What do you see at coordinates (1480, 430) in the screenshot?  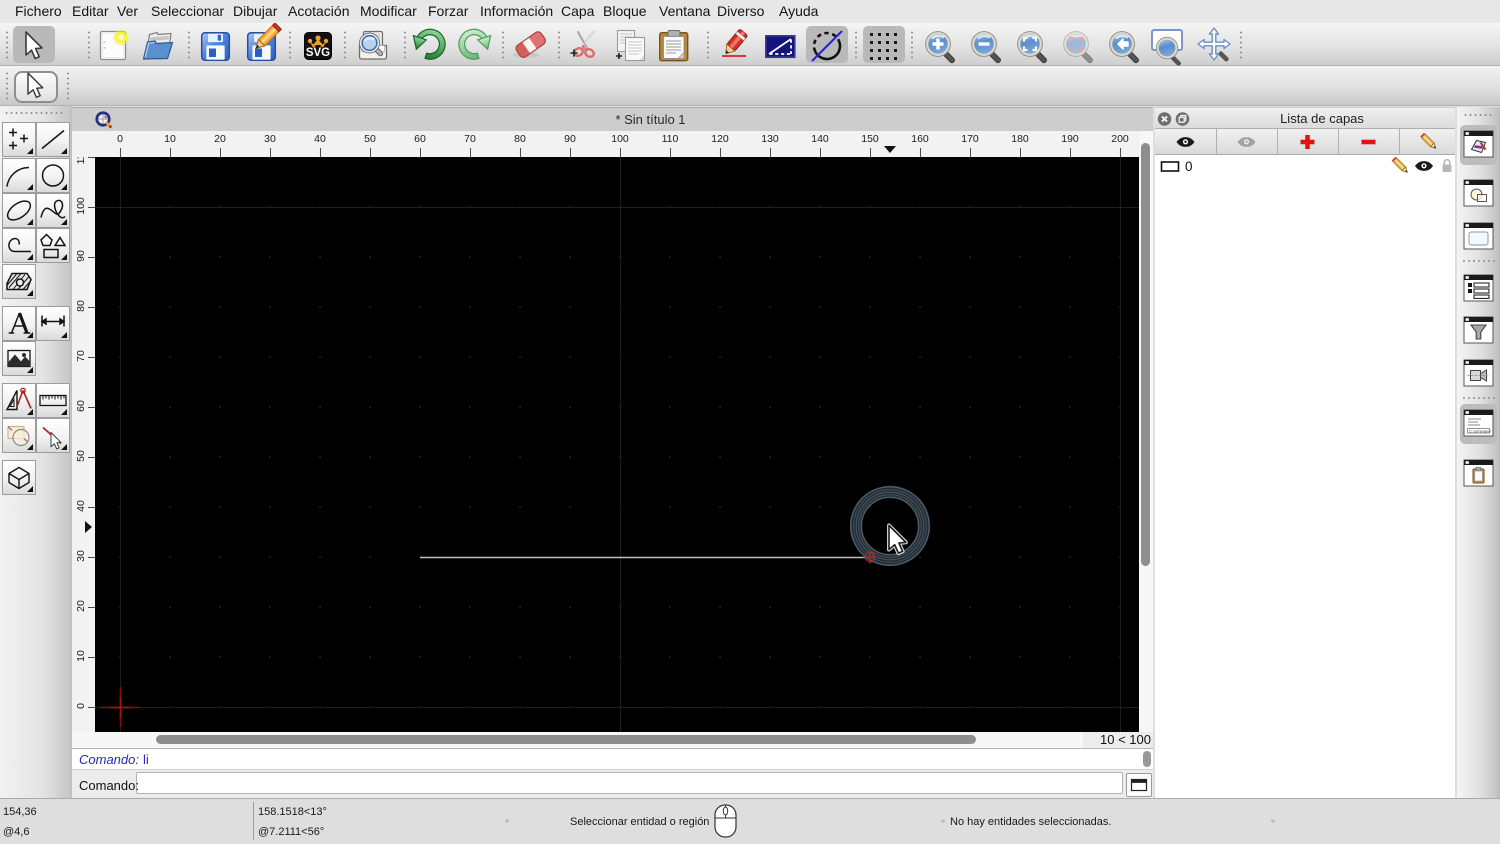 I see `svg-text: C command` at bounding box center [1480, 430].